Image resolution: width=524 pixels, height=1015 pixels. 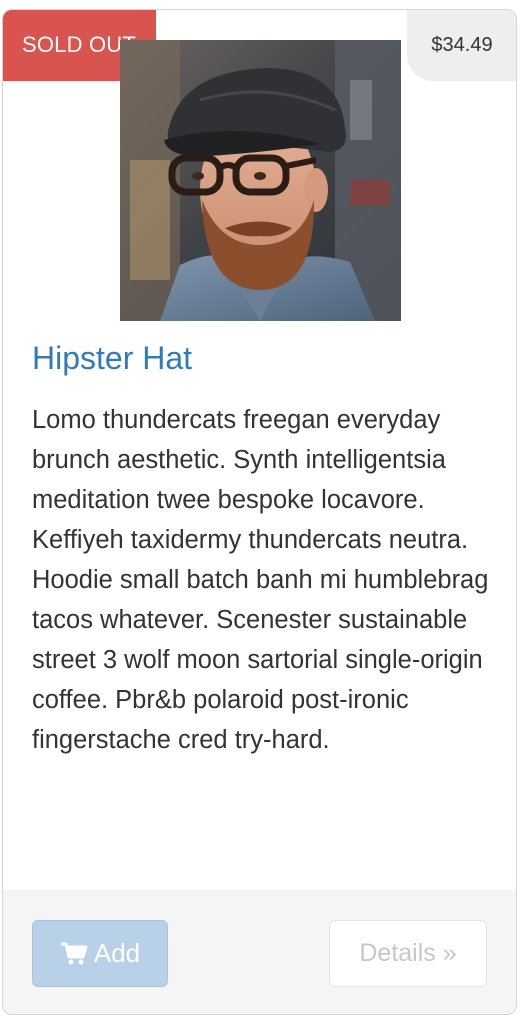 What do you see at coordinates (112, 358) in the screenshot?
I see `product-title-link: Hipster Hat` at bounding box center [112, 358].